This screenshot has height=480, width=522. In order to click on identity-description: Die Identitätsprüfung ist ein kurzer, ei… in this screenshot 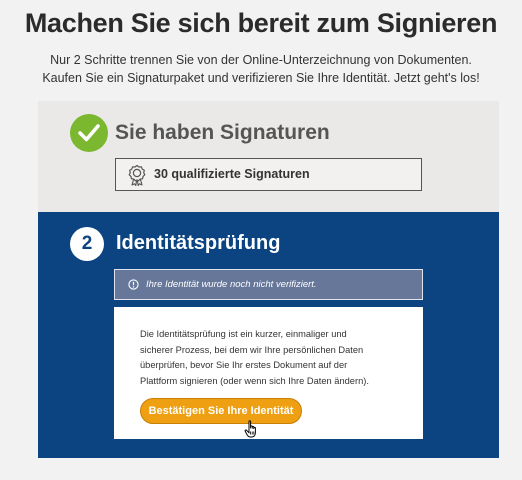, I will do `click(275, 358)`.